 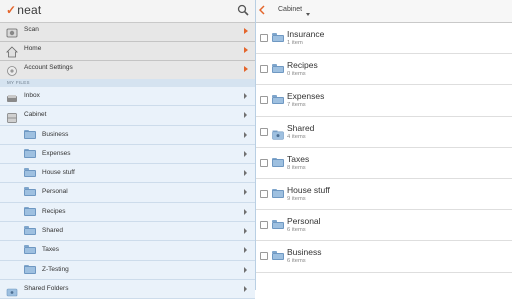 I want to click on tree-item-label: Inbox, so click(x=32, y=95).